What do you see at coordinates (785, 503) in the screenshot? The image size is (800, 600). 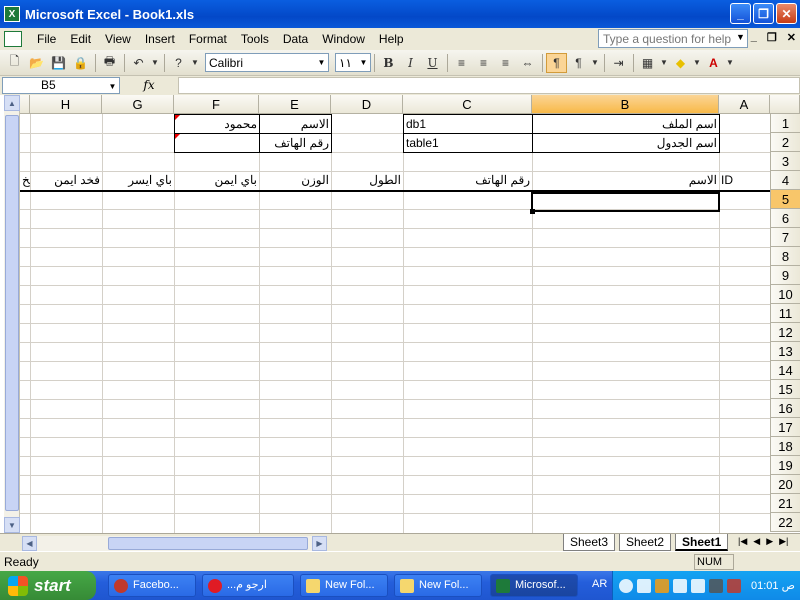 I see `row-header-21: 21` at bounding box center [785, 503].